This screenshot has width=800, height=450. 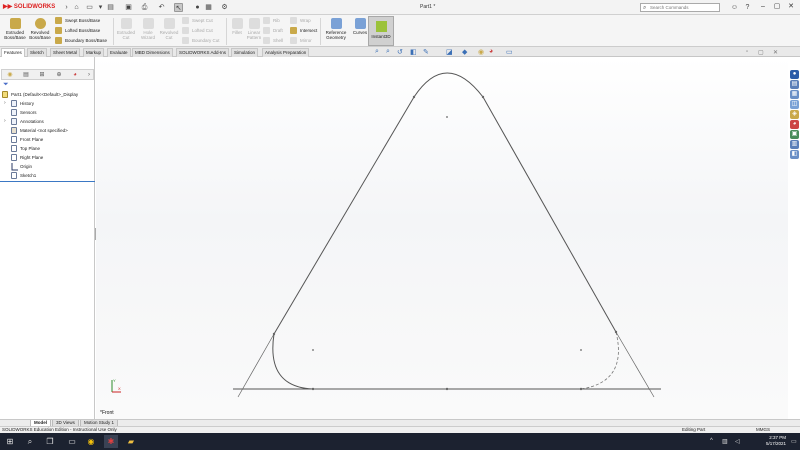 What do you see at coordinates (449, 52) in the screenshot?
I see `view-orientation-icon: ◪` at bounding box center [449, 52].